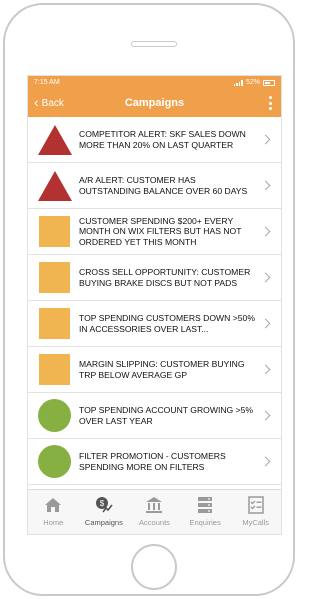  What do you see at coordinates (255, 522) in the screenshot?
I see `tab-label: MyCalls` at bounding box center [255, 522].